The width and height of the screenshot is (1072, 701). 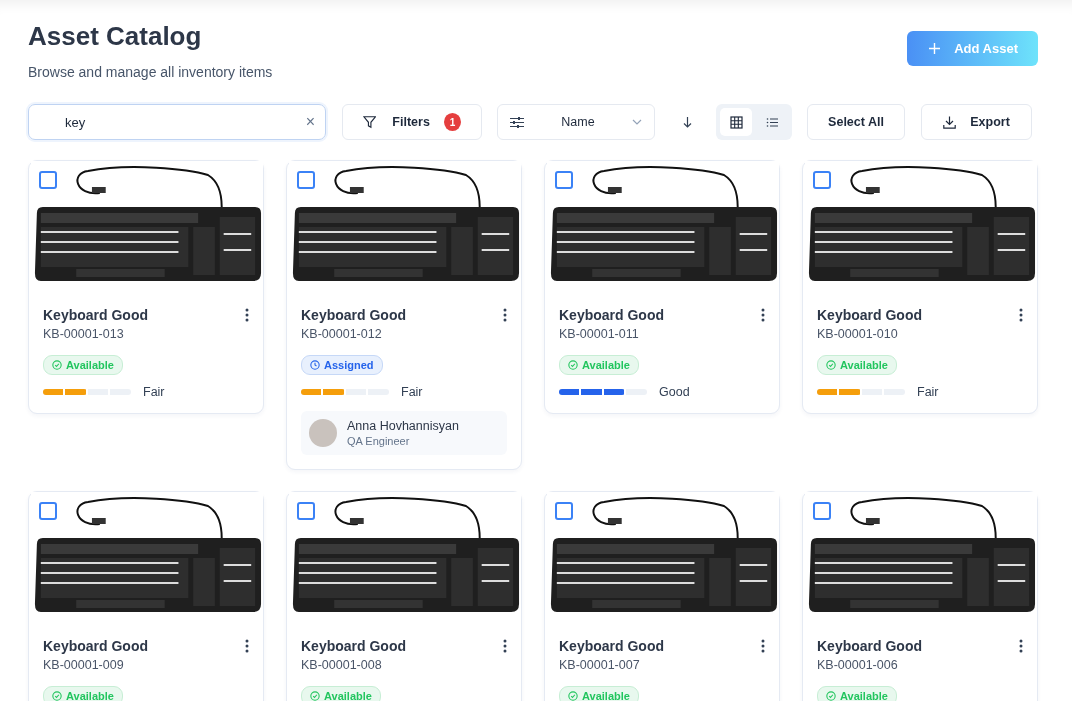 I want to click on asset-card: Keyboard Good KB-00001-011 Available Good, so click(x=662, y=287).